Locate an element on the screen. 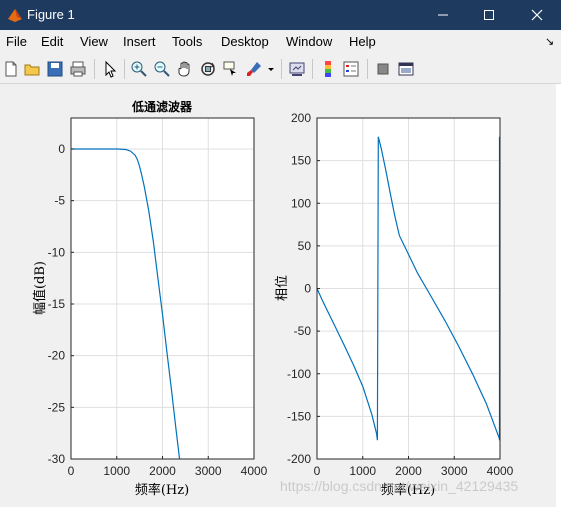 The image size is (561, 507). chart-title: 低通滤波器 is located at coordinates (162, 106).